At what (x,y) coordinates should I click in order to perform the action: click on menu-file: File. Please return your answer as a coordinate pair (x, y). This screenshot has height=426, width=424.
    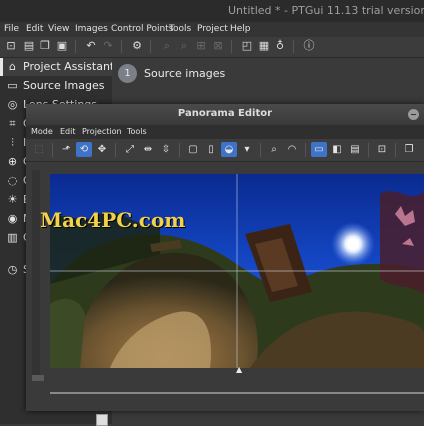
    Looking at the image, I should click on (11, 29).